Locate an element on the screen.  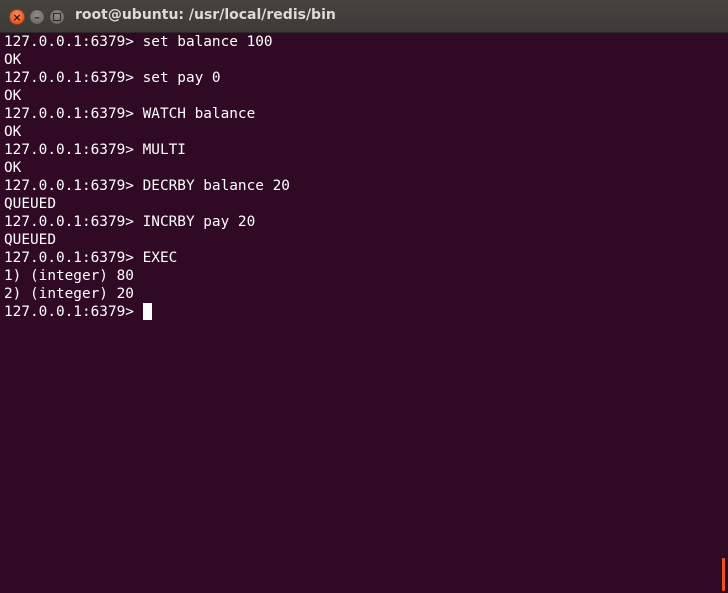
terminal-line: 127.0.0.1:6379> WATCH balance is located at coordinates (130, 114).